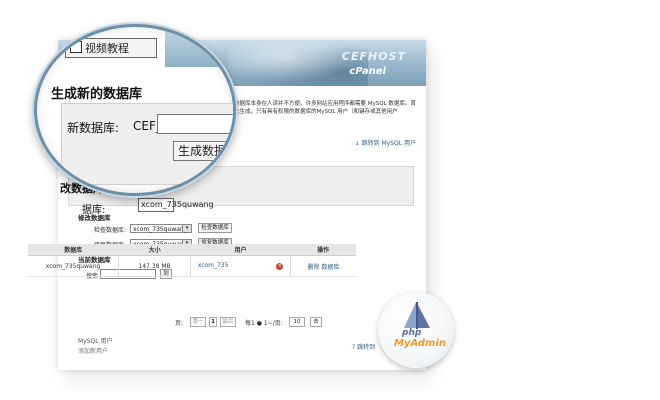  I want to click on video-tutorial-label: 视频教程, so click(107, 48).